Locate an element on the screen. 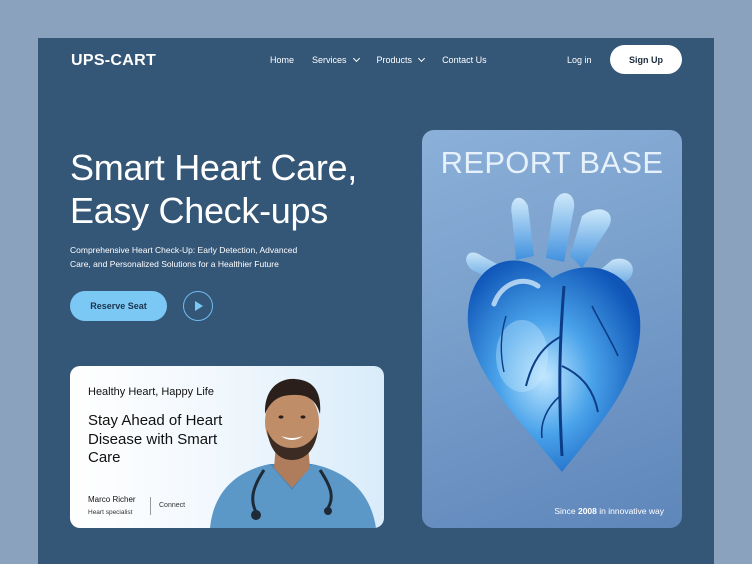 The width and height of the screenshot is (752, 564). connect-link: Connect is located at coordinates (172, 505).